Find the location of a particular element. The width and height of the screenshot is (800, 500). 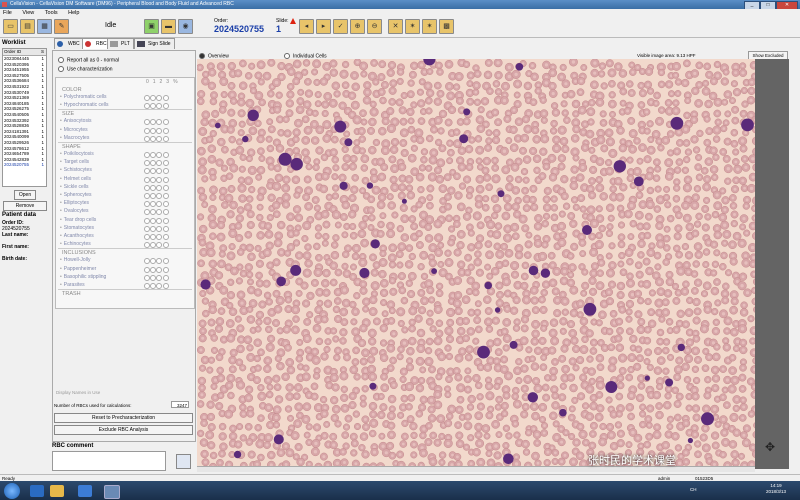

report-normal-radio is located at coordinates (61, 60).